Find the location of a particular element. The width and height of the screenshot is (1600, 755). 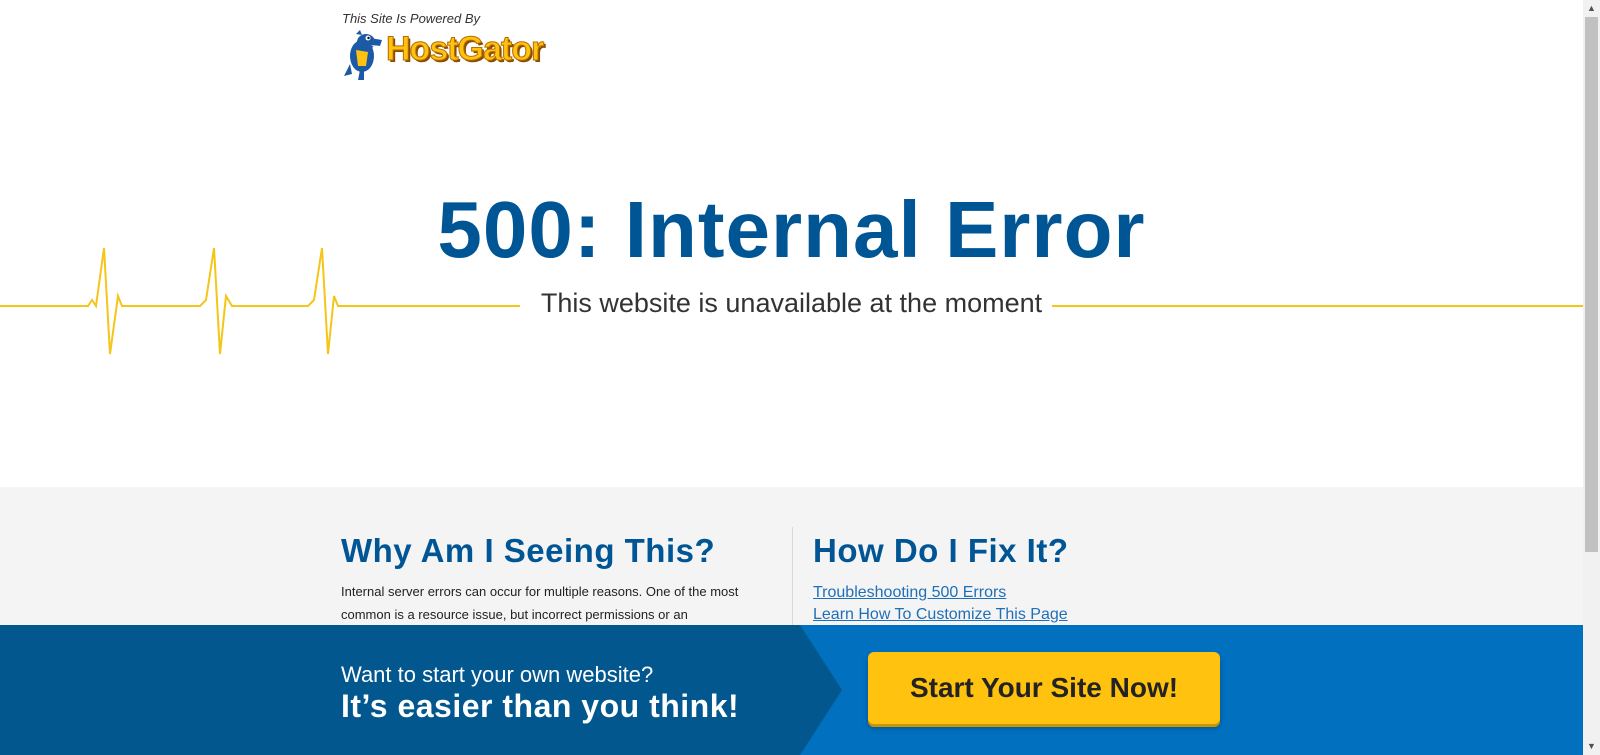

page-title: 500: Internal Error is located at coordinates (791, 229).